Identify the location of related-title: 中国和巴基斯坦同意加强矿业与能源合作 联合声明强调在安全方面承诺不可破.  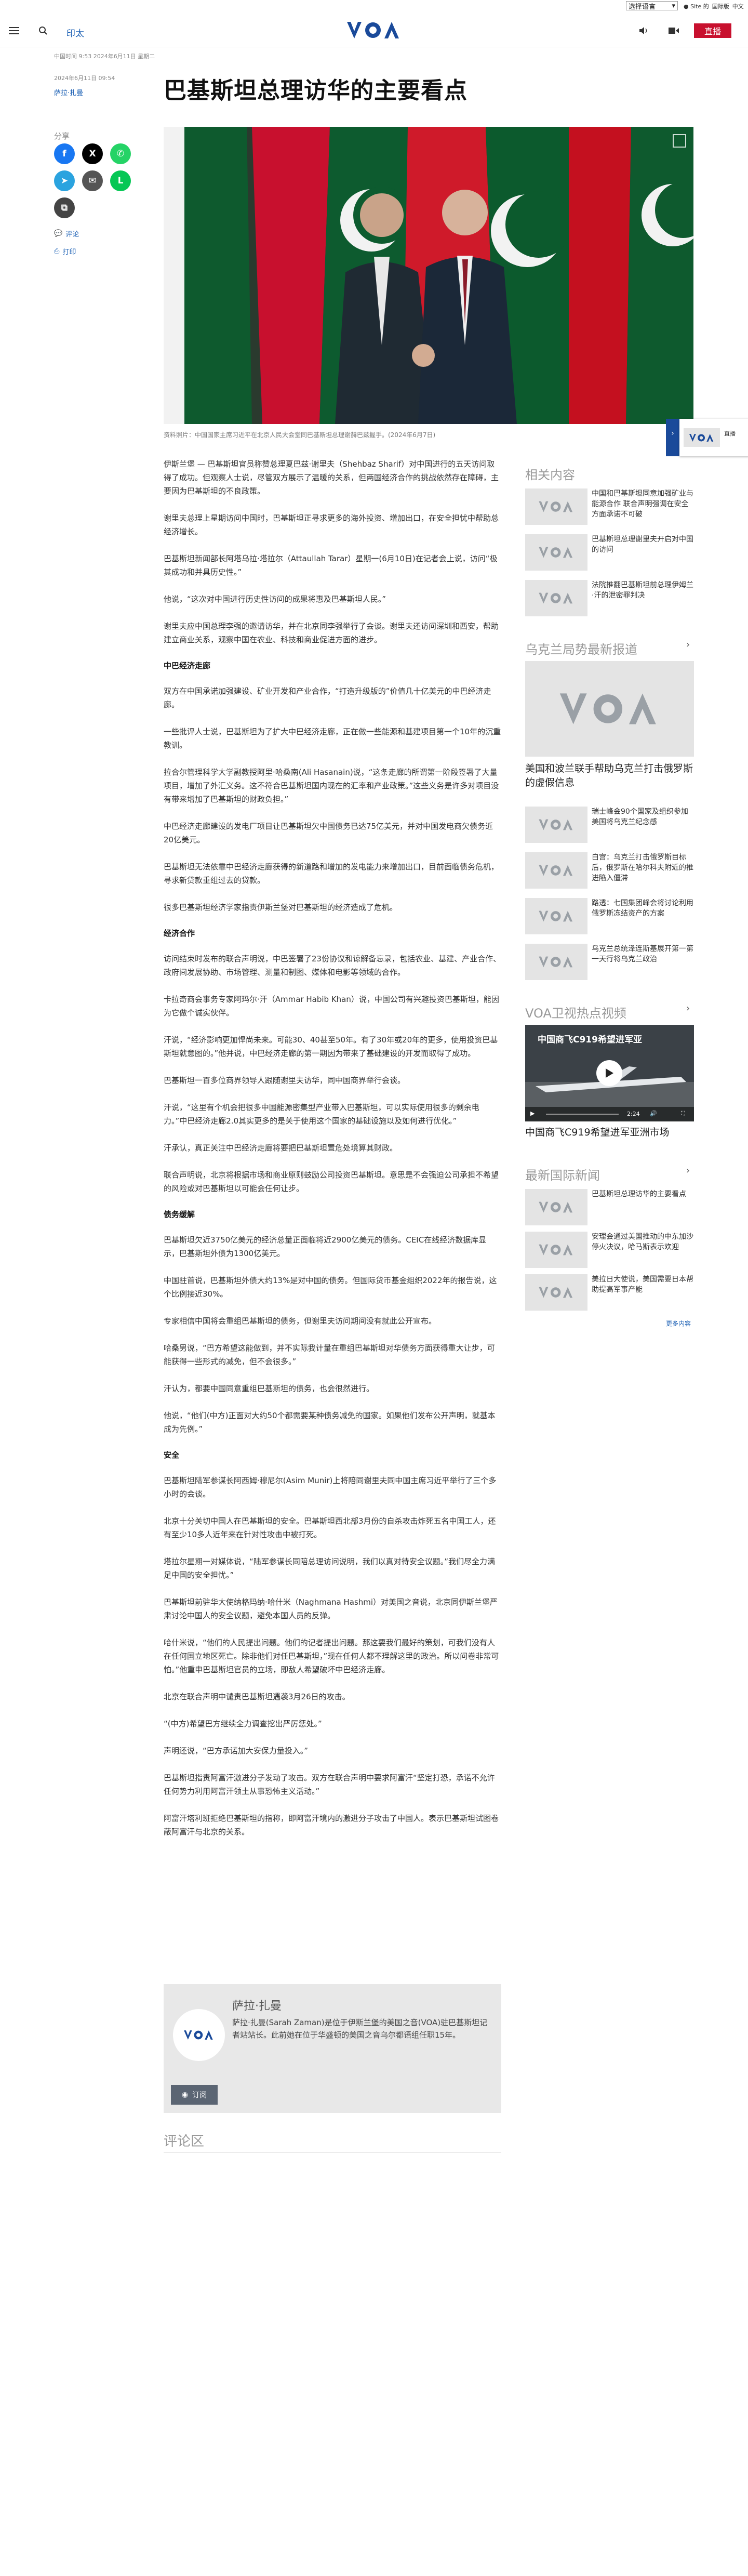
(642, 504).